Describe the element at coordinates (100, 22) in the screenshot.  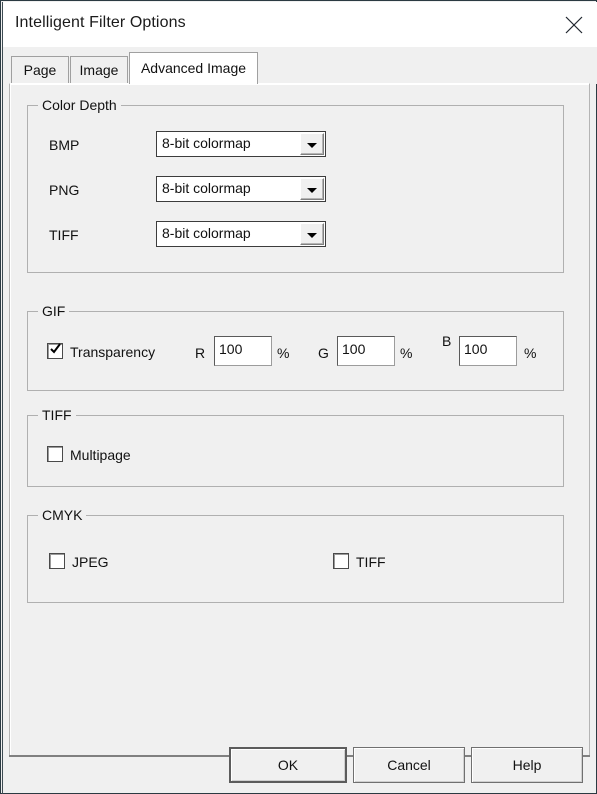
I see `dialog-title: Intelligent Filter Options` at that location.